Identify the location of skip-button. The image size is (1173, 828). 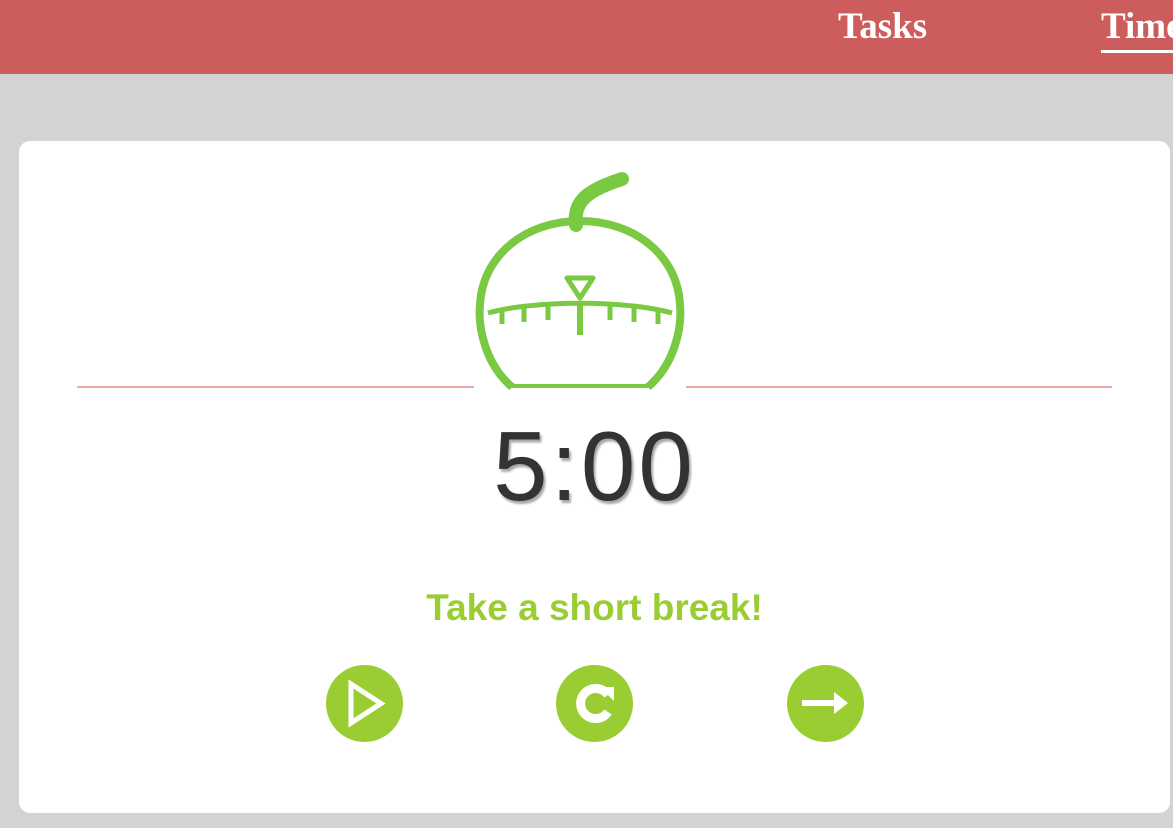
(825, 703).